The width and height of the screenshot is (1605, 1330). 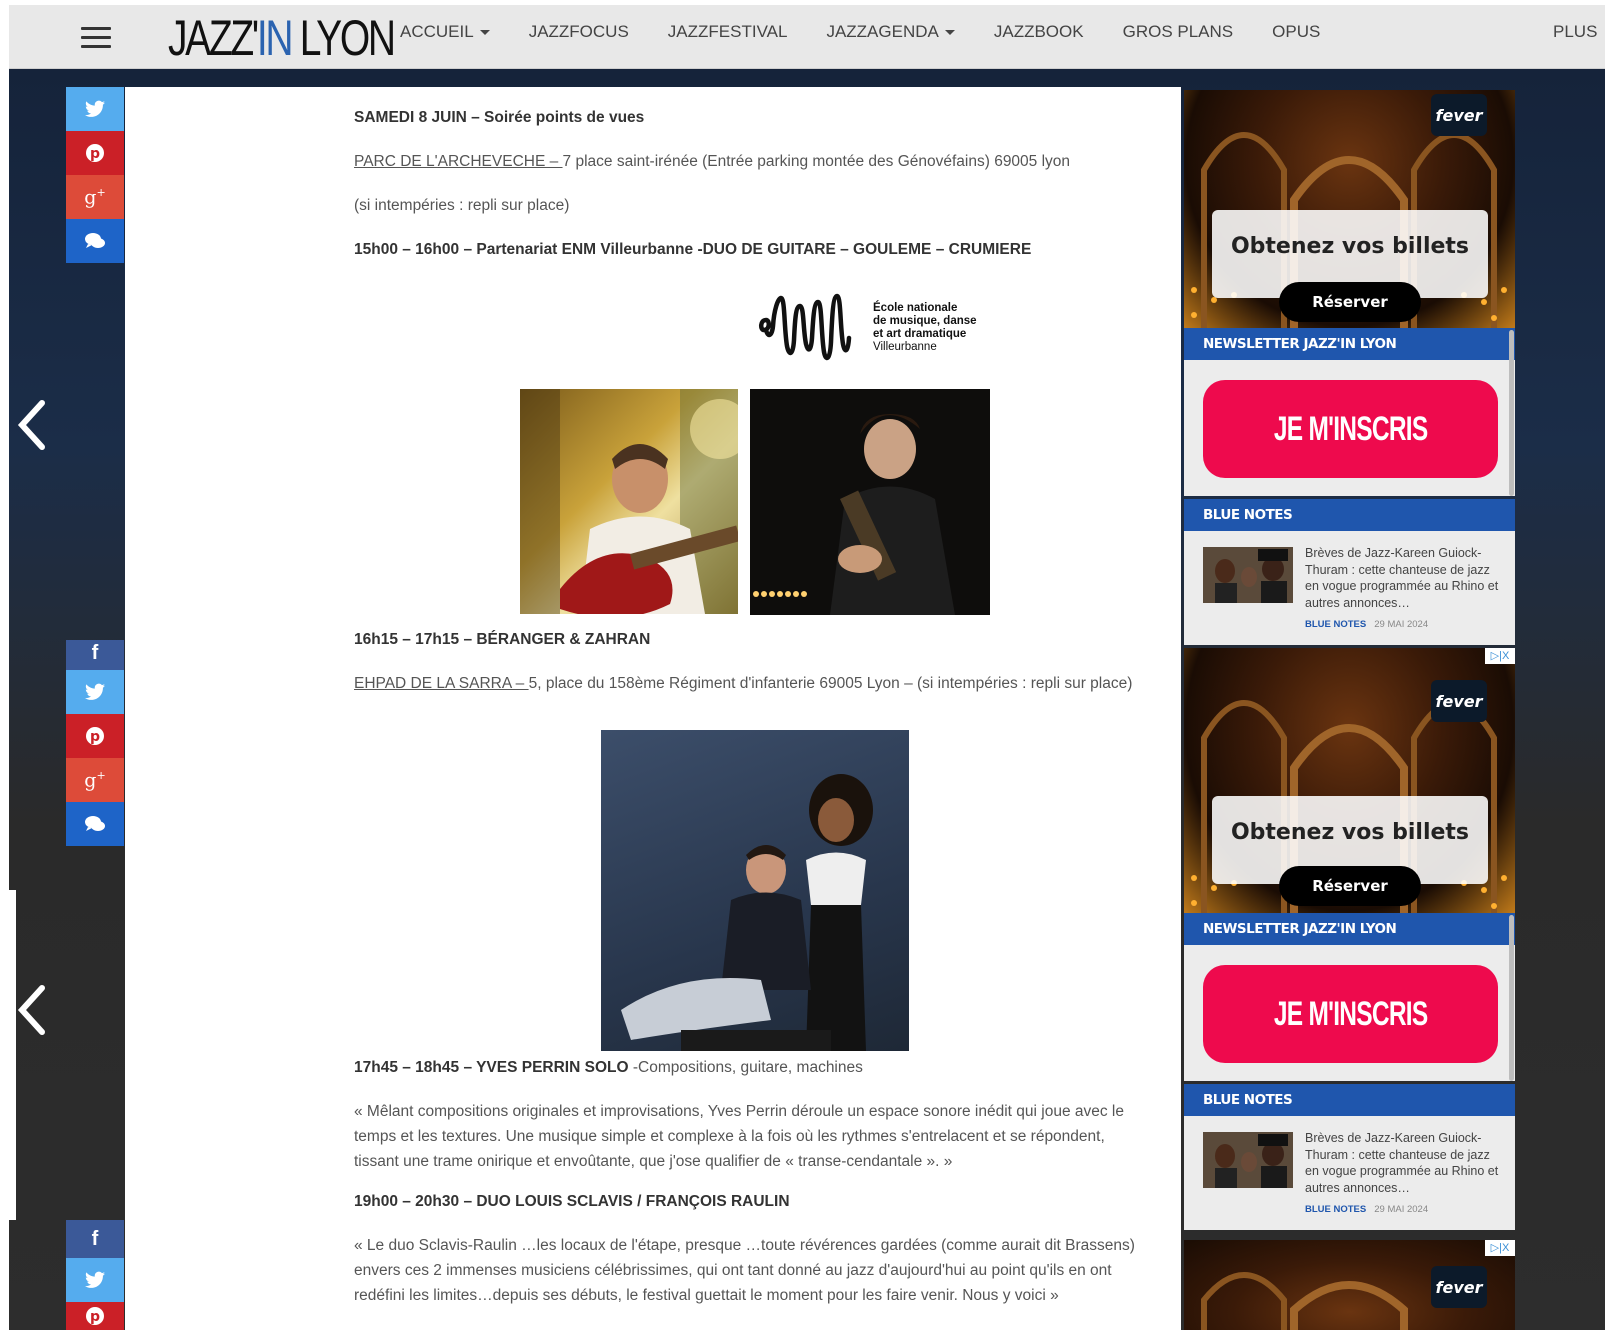 I want to click on fever-ad: fever Obtenez vos billets Réserver, so click(x=1349, y=209).